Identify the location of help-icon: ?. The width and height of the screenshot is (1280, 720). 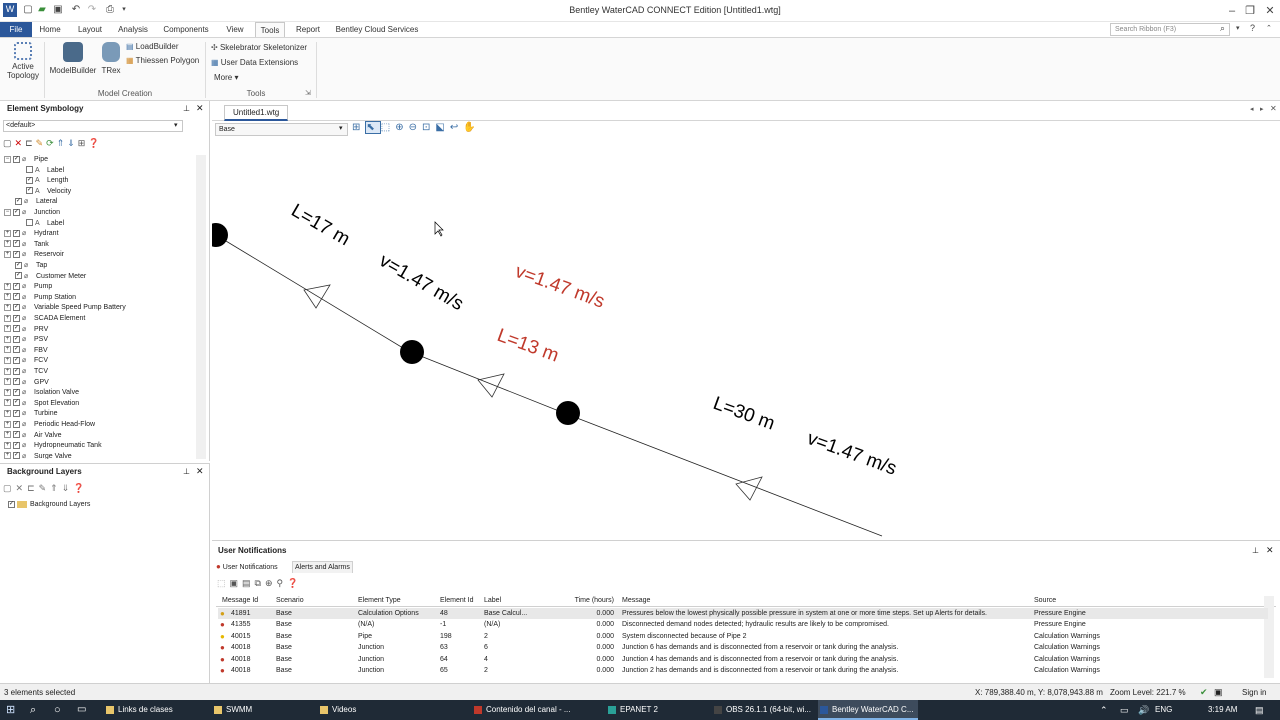
(1252, 28).